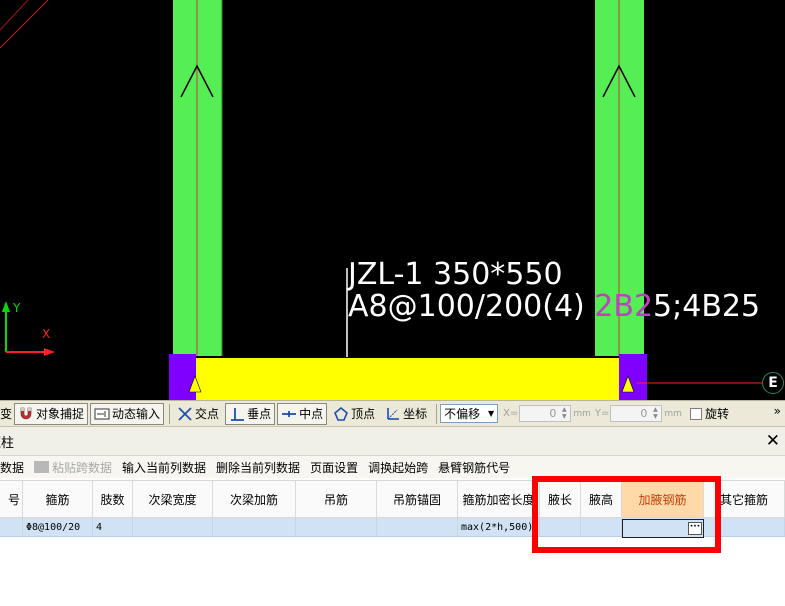  I want to click on midpoint-snap-button: 中点, so click(302, 413).